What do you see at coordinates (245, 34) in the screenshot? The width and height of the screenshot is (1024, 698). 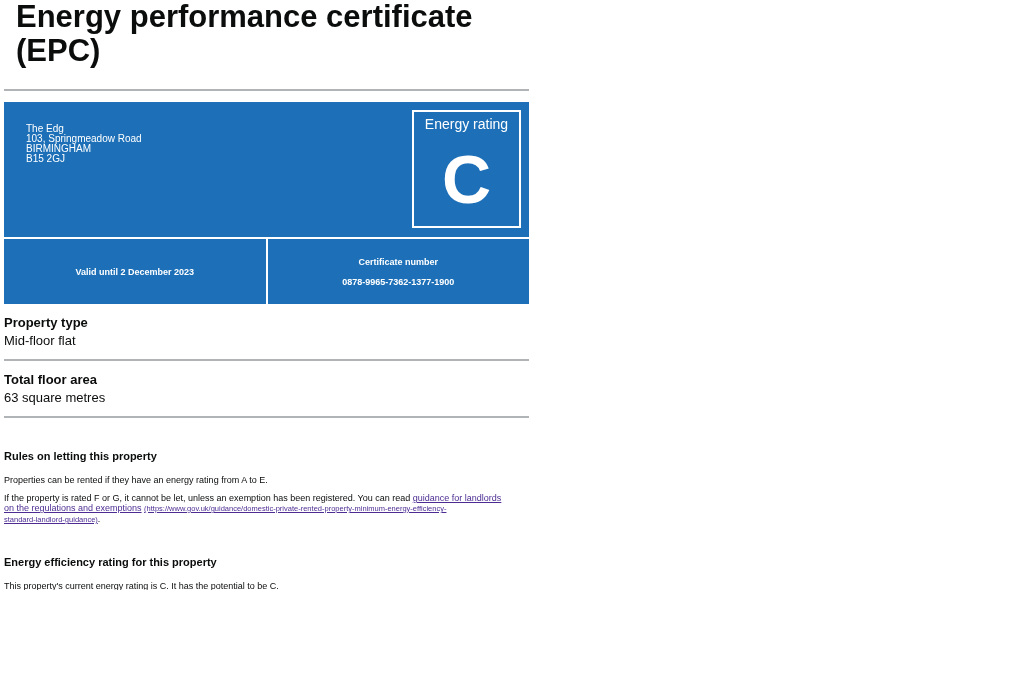 I see `page-title: Energy performance certificate (EPC)` at bounding box center [245, 34].